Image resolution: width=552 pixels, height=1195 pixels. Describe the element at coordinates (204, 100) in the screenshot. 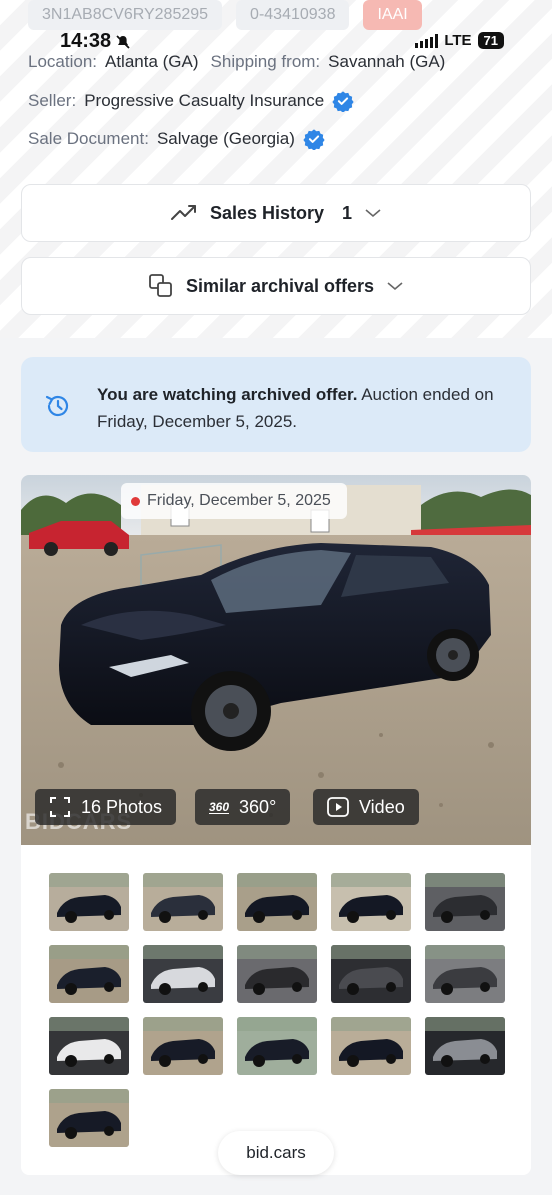

I see `seller-value: Progressive Casualty Insurance` at that location.